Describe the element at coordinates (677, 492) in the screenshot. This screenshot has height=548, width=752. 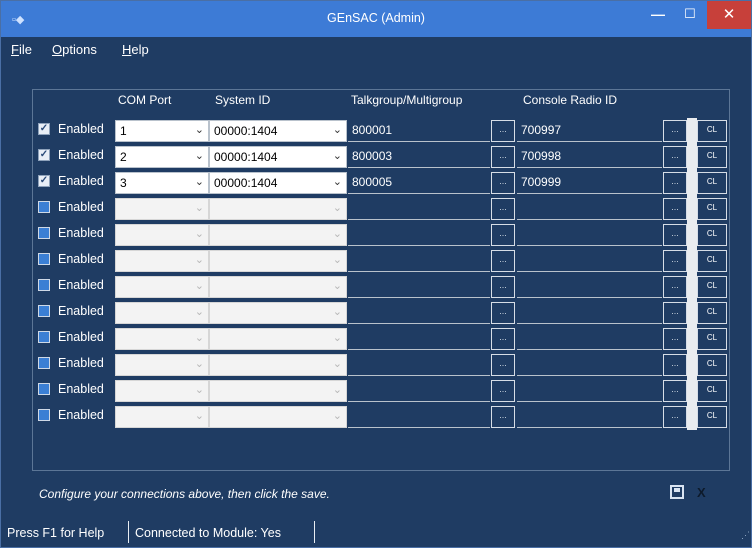
I see `save-icon` at that location.